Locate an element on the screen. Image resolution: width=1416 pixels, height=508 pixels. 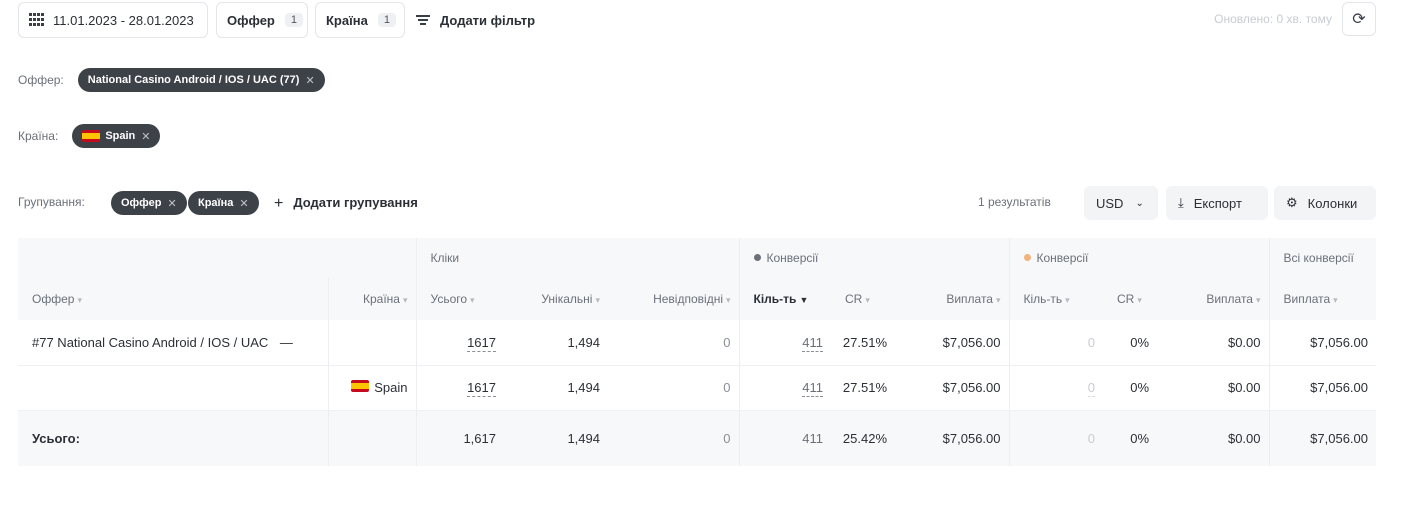
currency-select: USD ⌄ is located at coordinates (1121, 203).